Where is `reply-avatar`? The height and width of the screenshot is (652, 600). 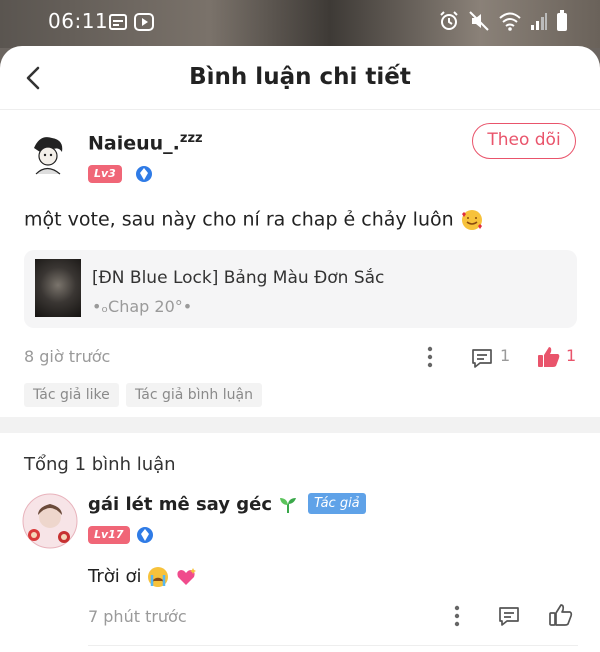
reply-avatar is located at coordinates (50, 521).